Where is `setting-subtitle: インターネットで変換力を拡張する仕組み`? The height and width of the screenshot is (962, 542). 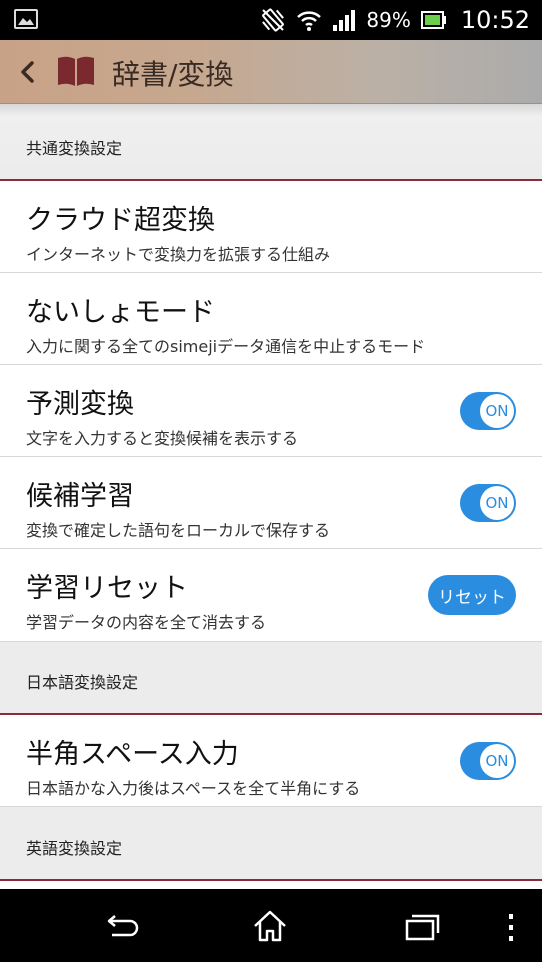 setting-subtitle: インターネットで変換力を拡張する仕組み is located at coordinates (178, 254).